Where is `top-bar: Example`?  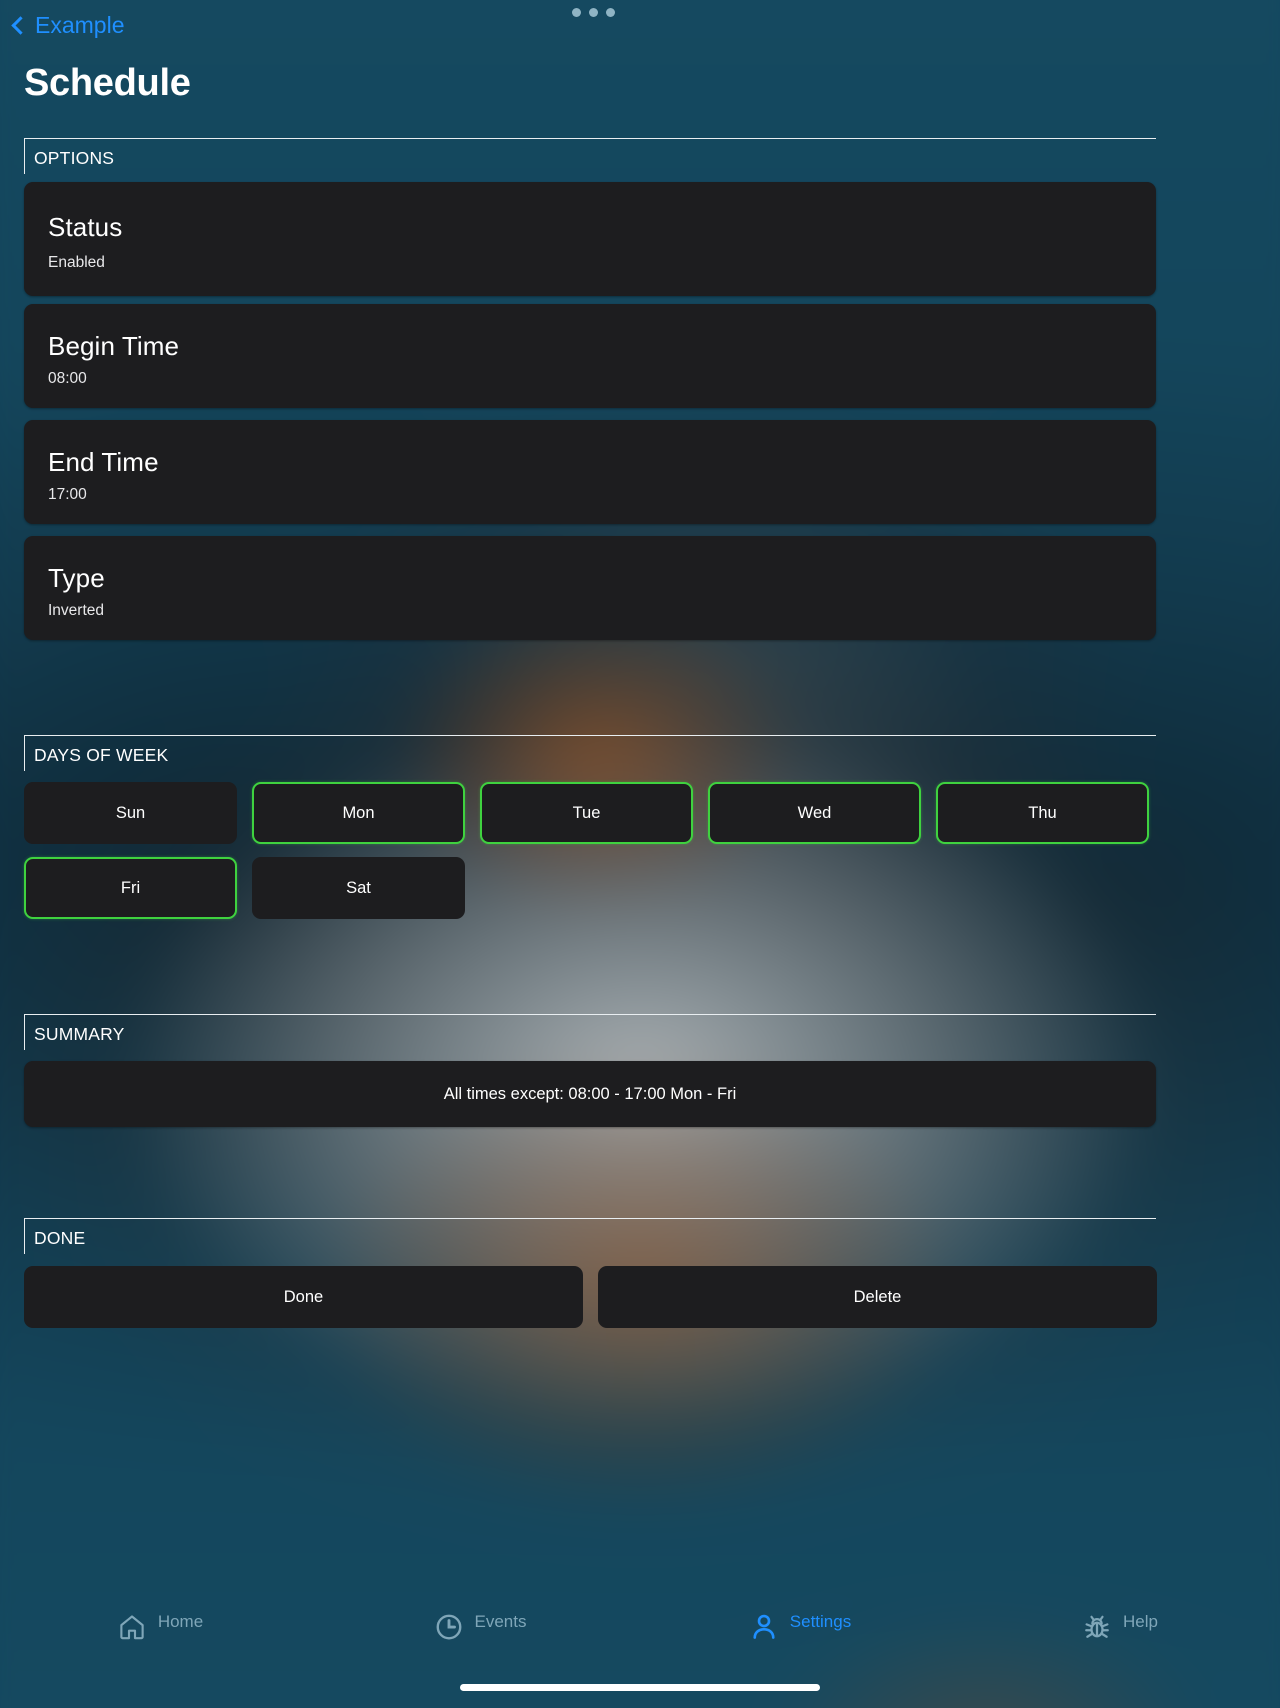 top-bar: Example is located at coordinates (640, 28).